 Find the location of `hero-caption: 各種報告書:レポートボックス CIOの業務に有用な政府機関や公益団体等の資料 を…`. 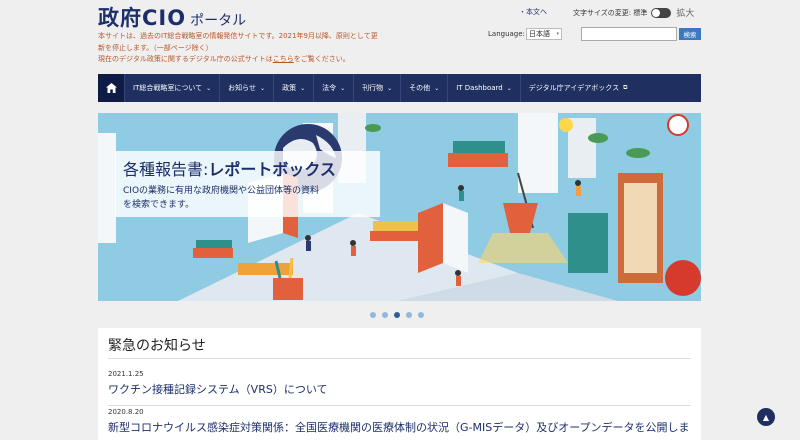

hero-caption: 各種報告書:レポートボックス CIOの業務に有用な政府機関や公益団体等の資料 を… is located at coordinates (247, 184).